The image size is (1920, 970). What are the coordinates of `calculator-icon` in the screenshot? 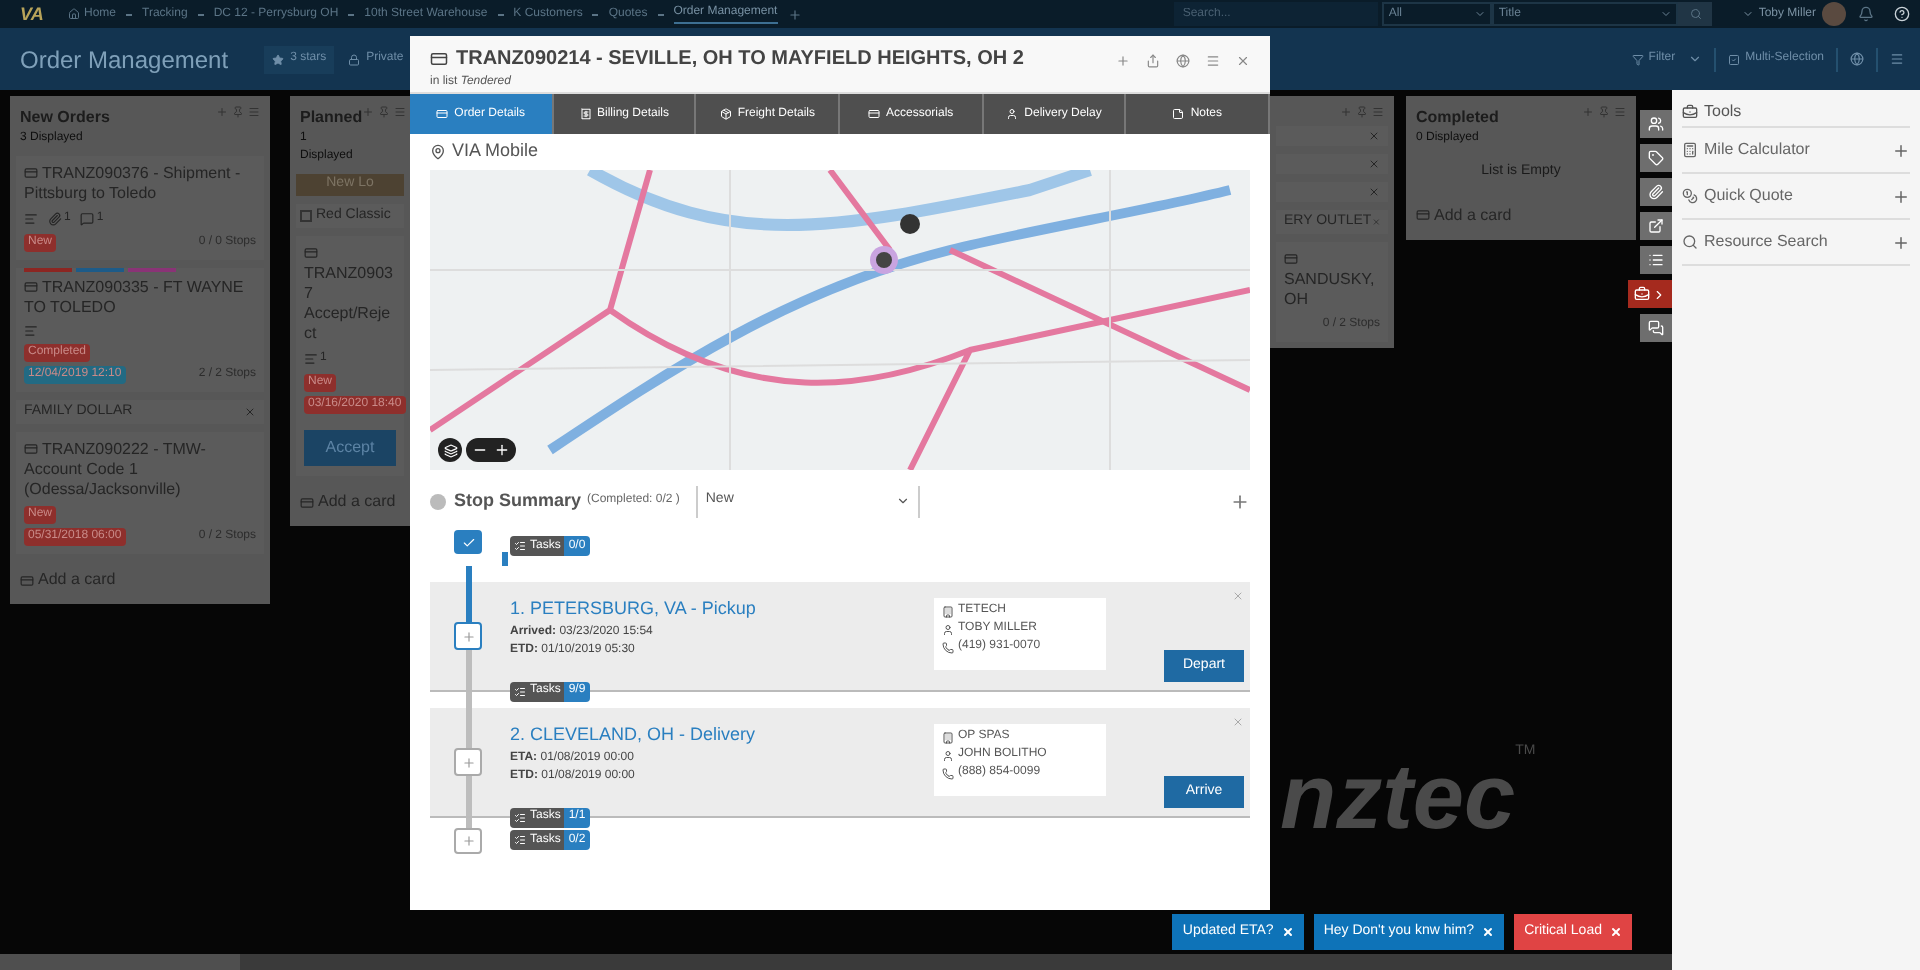 It's located at (1690, 150).